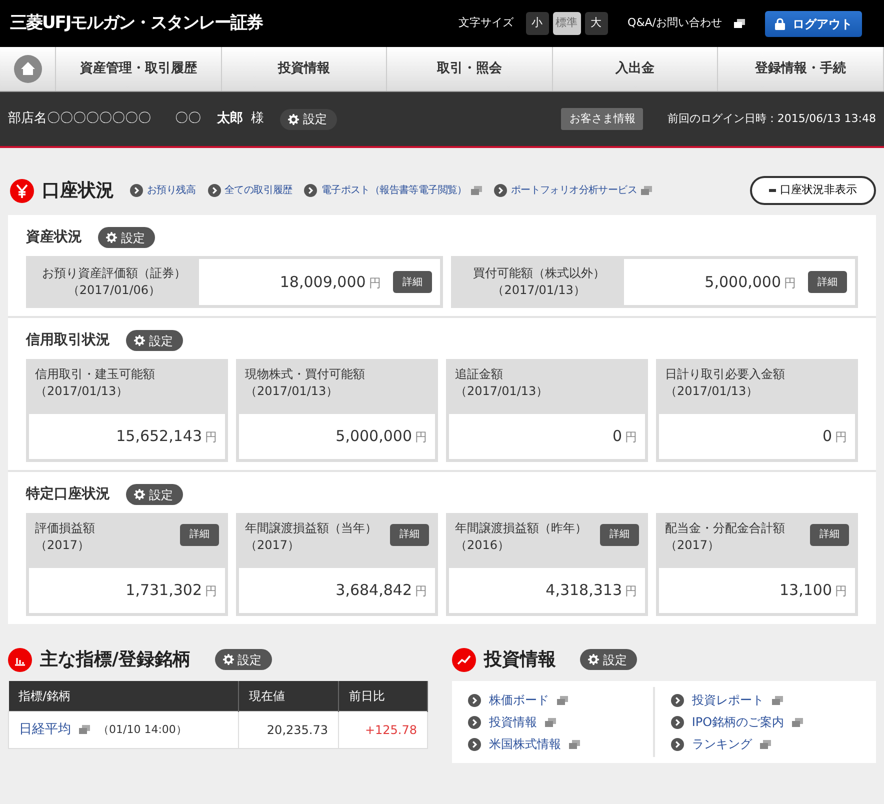 This screenshot has width=884, height=804. I want to click on amount: 3,684,842, so click(374, 591).